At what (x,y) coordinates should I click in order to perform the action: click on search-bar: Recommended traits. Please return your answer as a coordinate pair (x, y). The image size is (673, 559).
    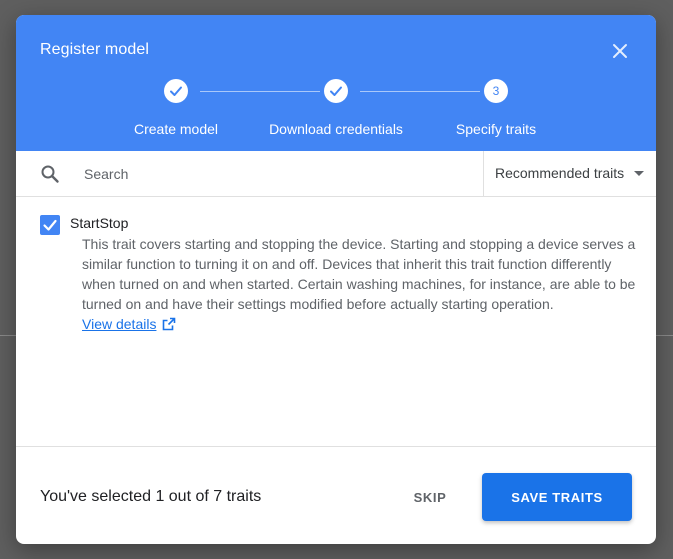
    Looking at the image, I should click on (336, 174).